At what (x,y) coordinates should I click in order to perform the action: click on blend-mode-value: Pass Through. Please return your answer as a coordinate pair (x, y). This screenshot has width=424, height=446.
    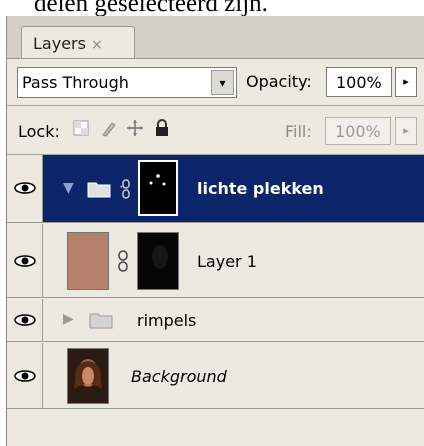
    Looking at the image, I should click on (75, 82).